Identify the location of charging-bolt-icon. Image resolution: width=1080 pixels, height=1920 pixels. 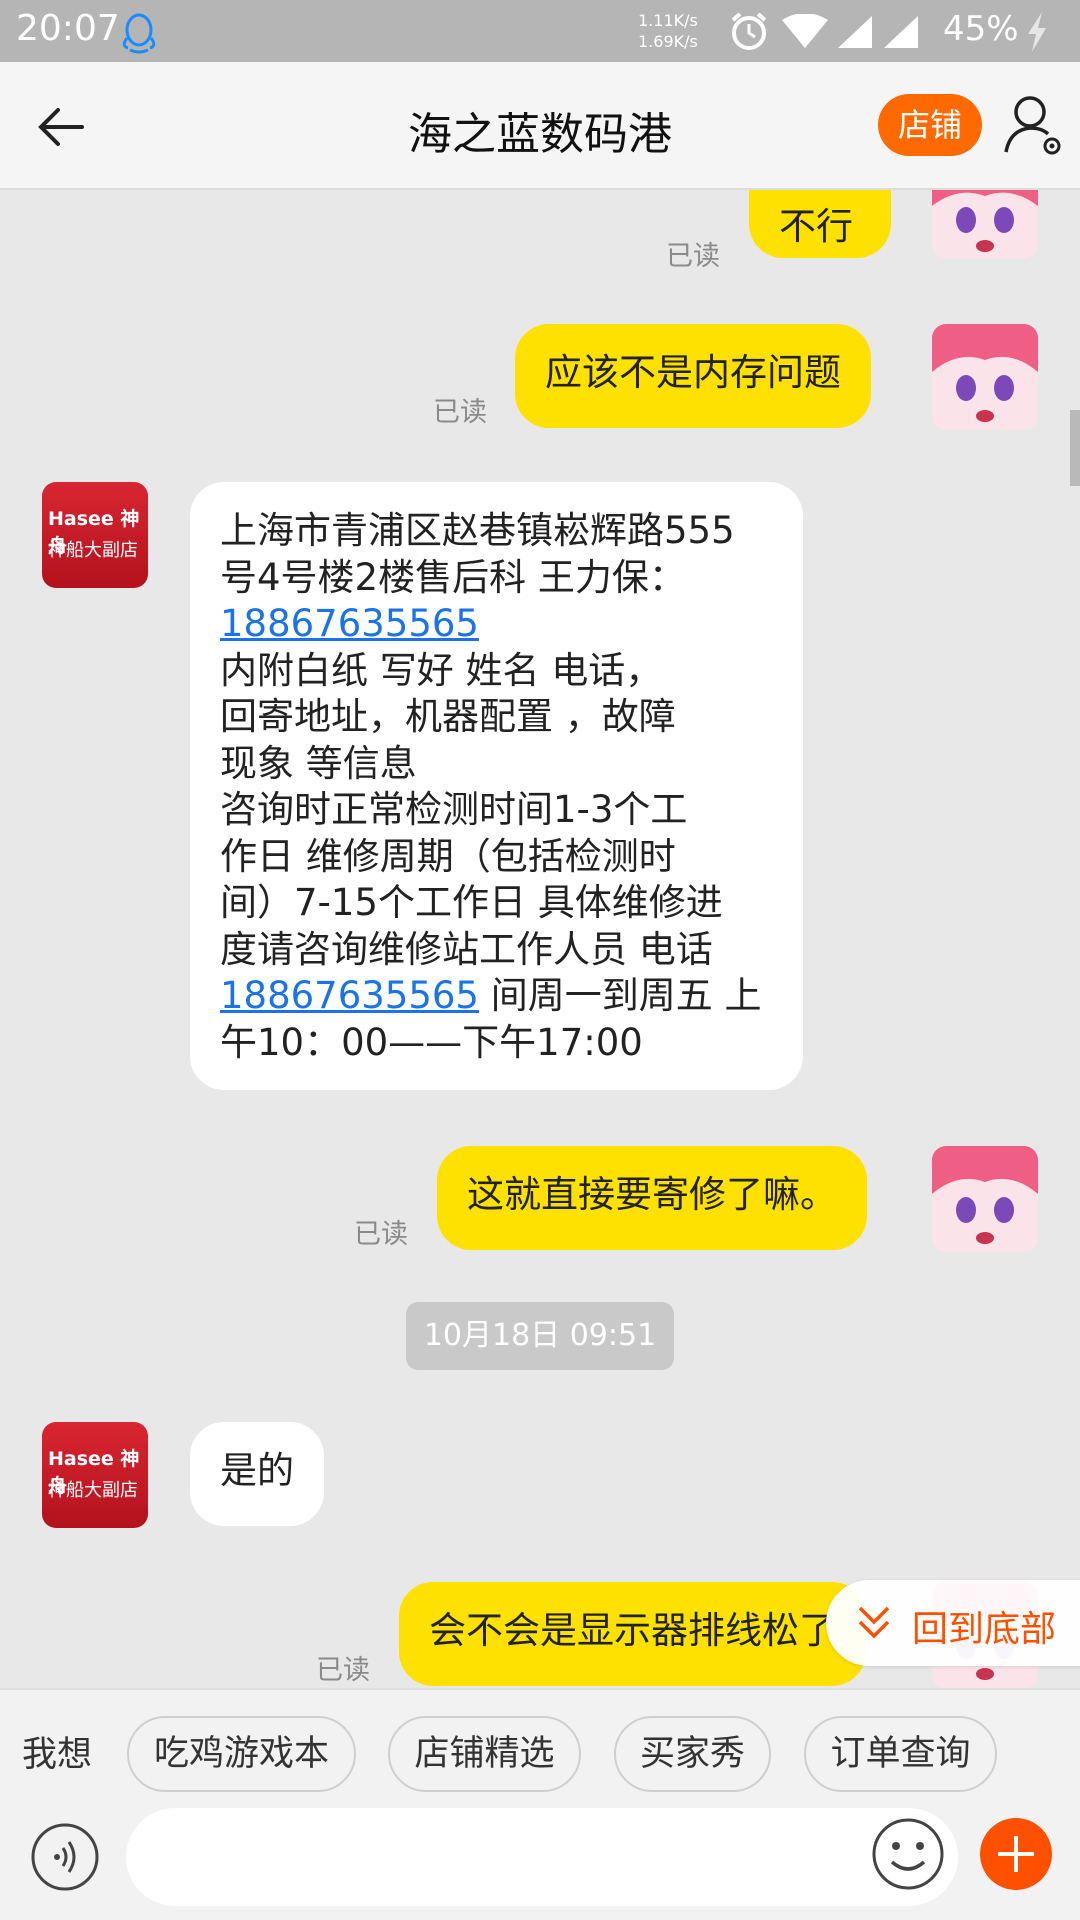
(1037, 32).